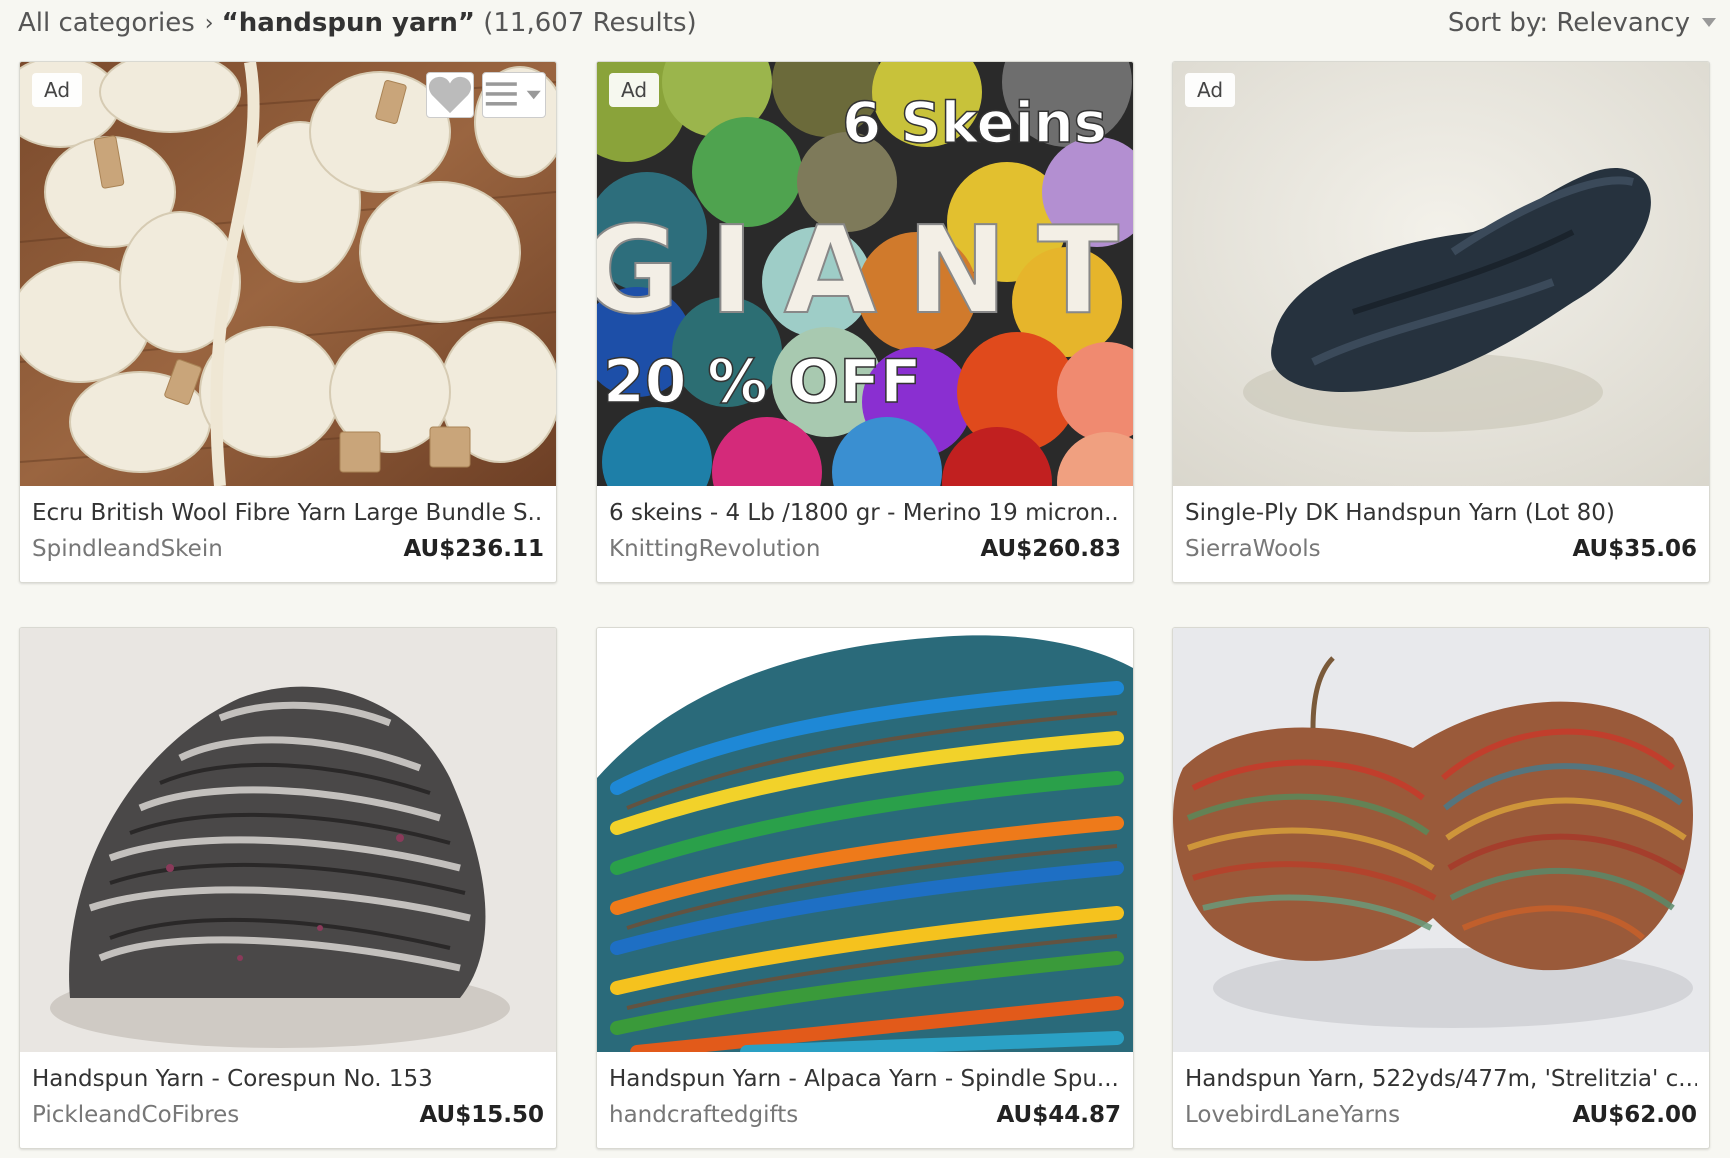  Describe the element at coordinates (1058, 1115) in the screenshot. I see `listing-price: AU$44.87` at that location.